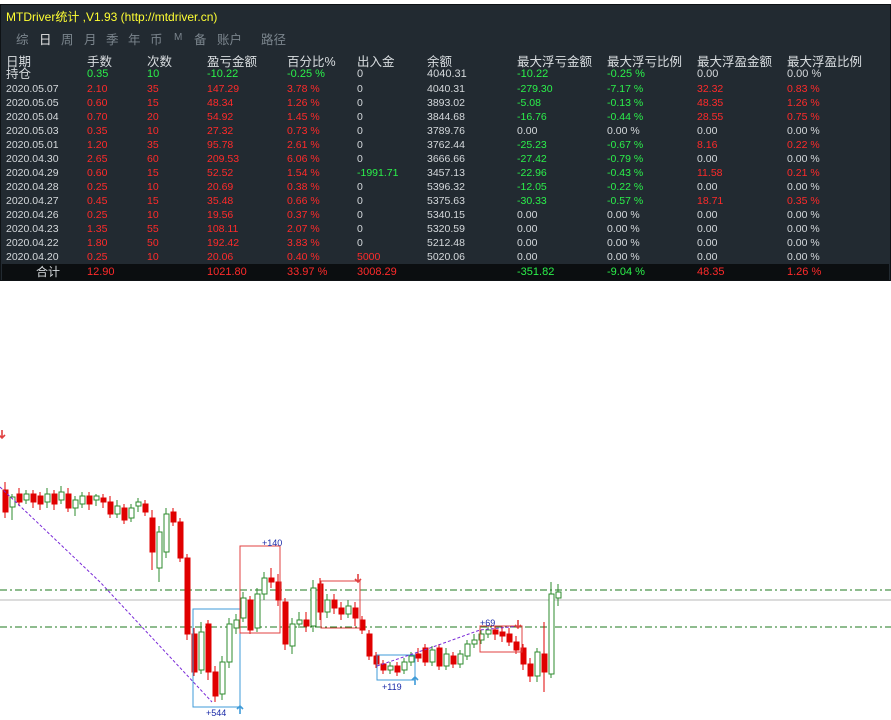  What do you see at coordinates (97, 89) in the screenshot?
I see `cell-lots: 2.10` at bounding box center [97, 89].